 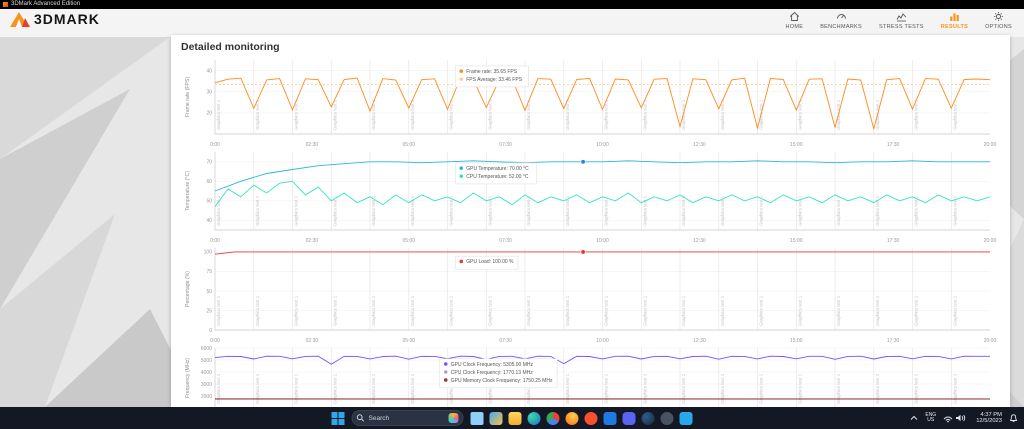 I want to click on steam-icon, so click(x=648, y=418).